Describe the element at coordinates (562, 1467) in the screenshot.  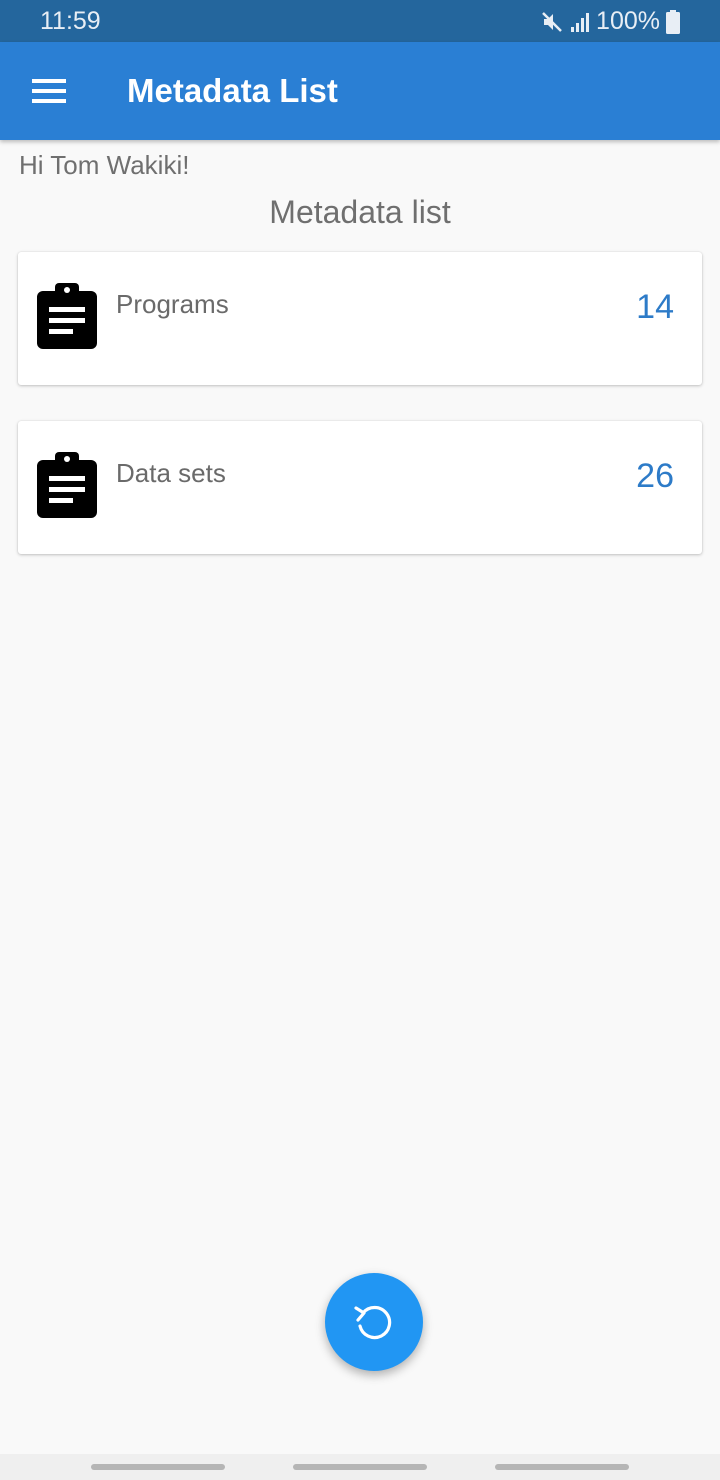
I see `nav-back-button` at that location.